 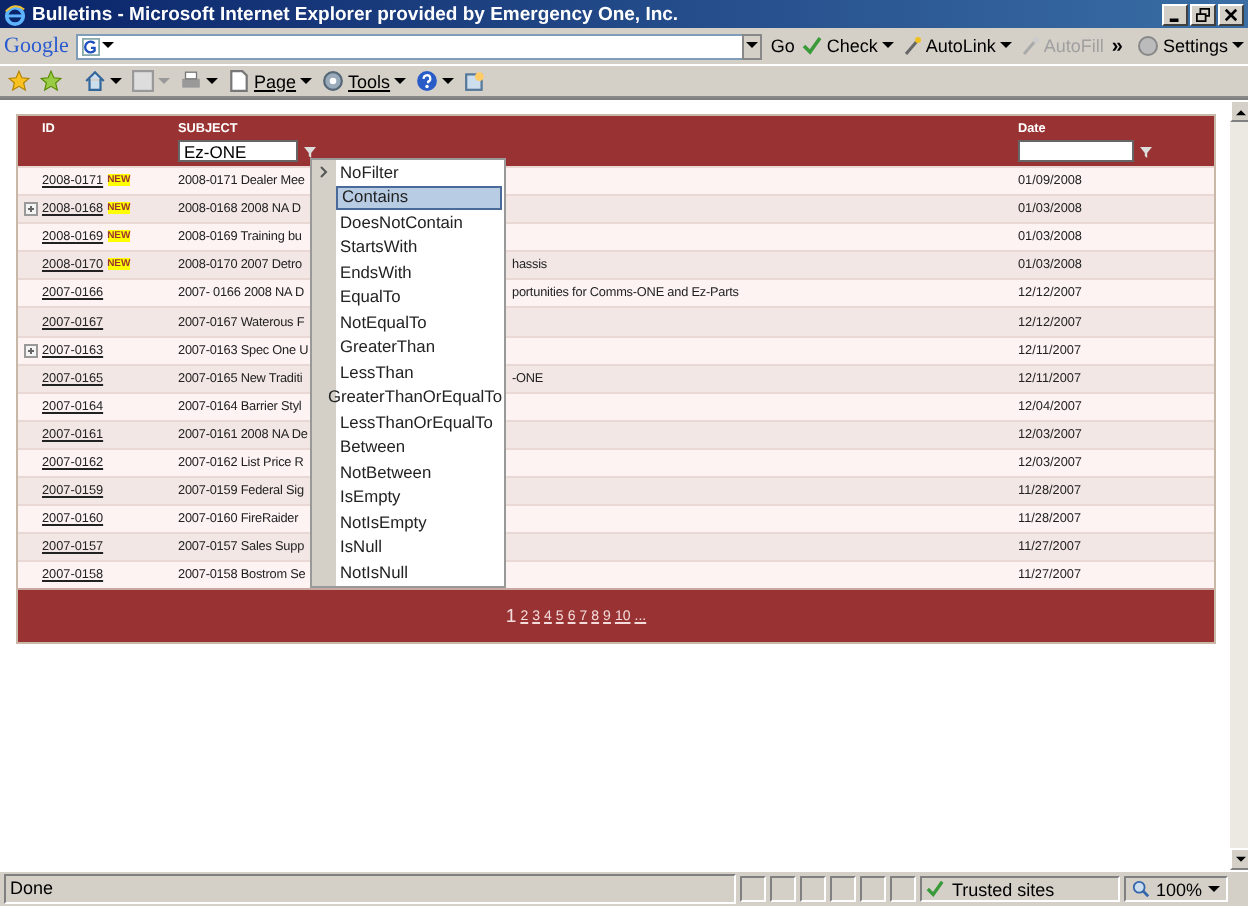 I want to click on page-link: 1, so click(x=511, y=616).